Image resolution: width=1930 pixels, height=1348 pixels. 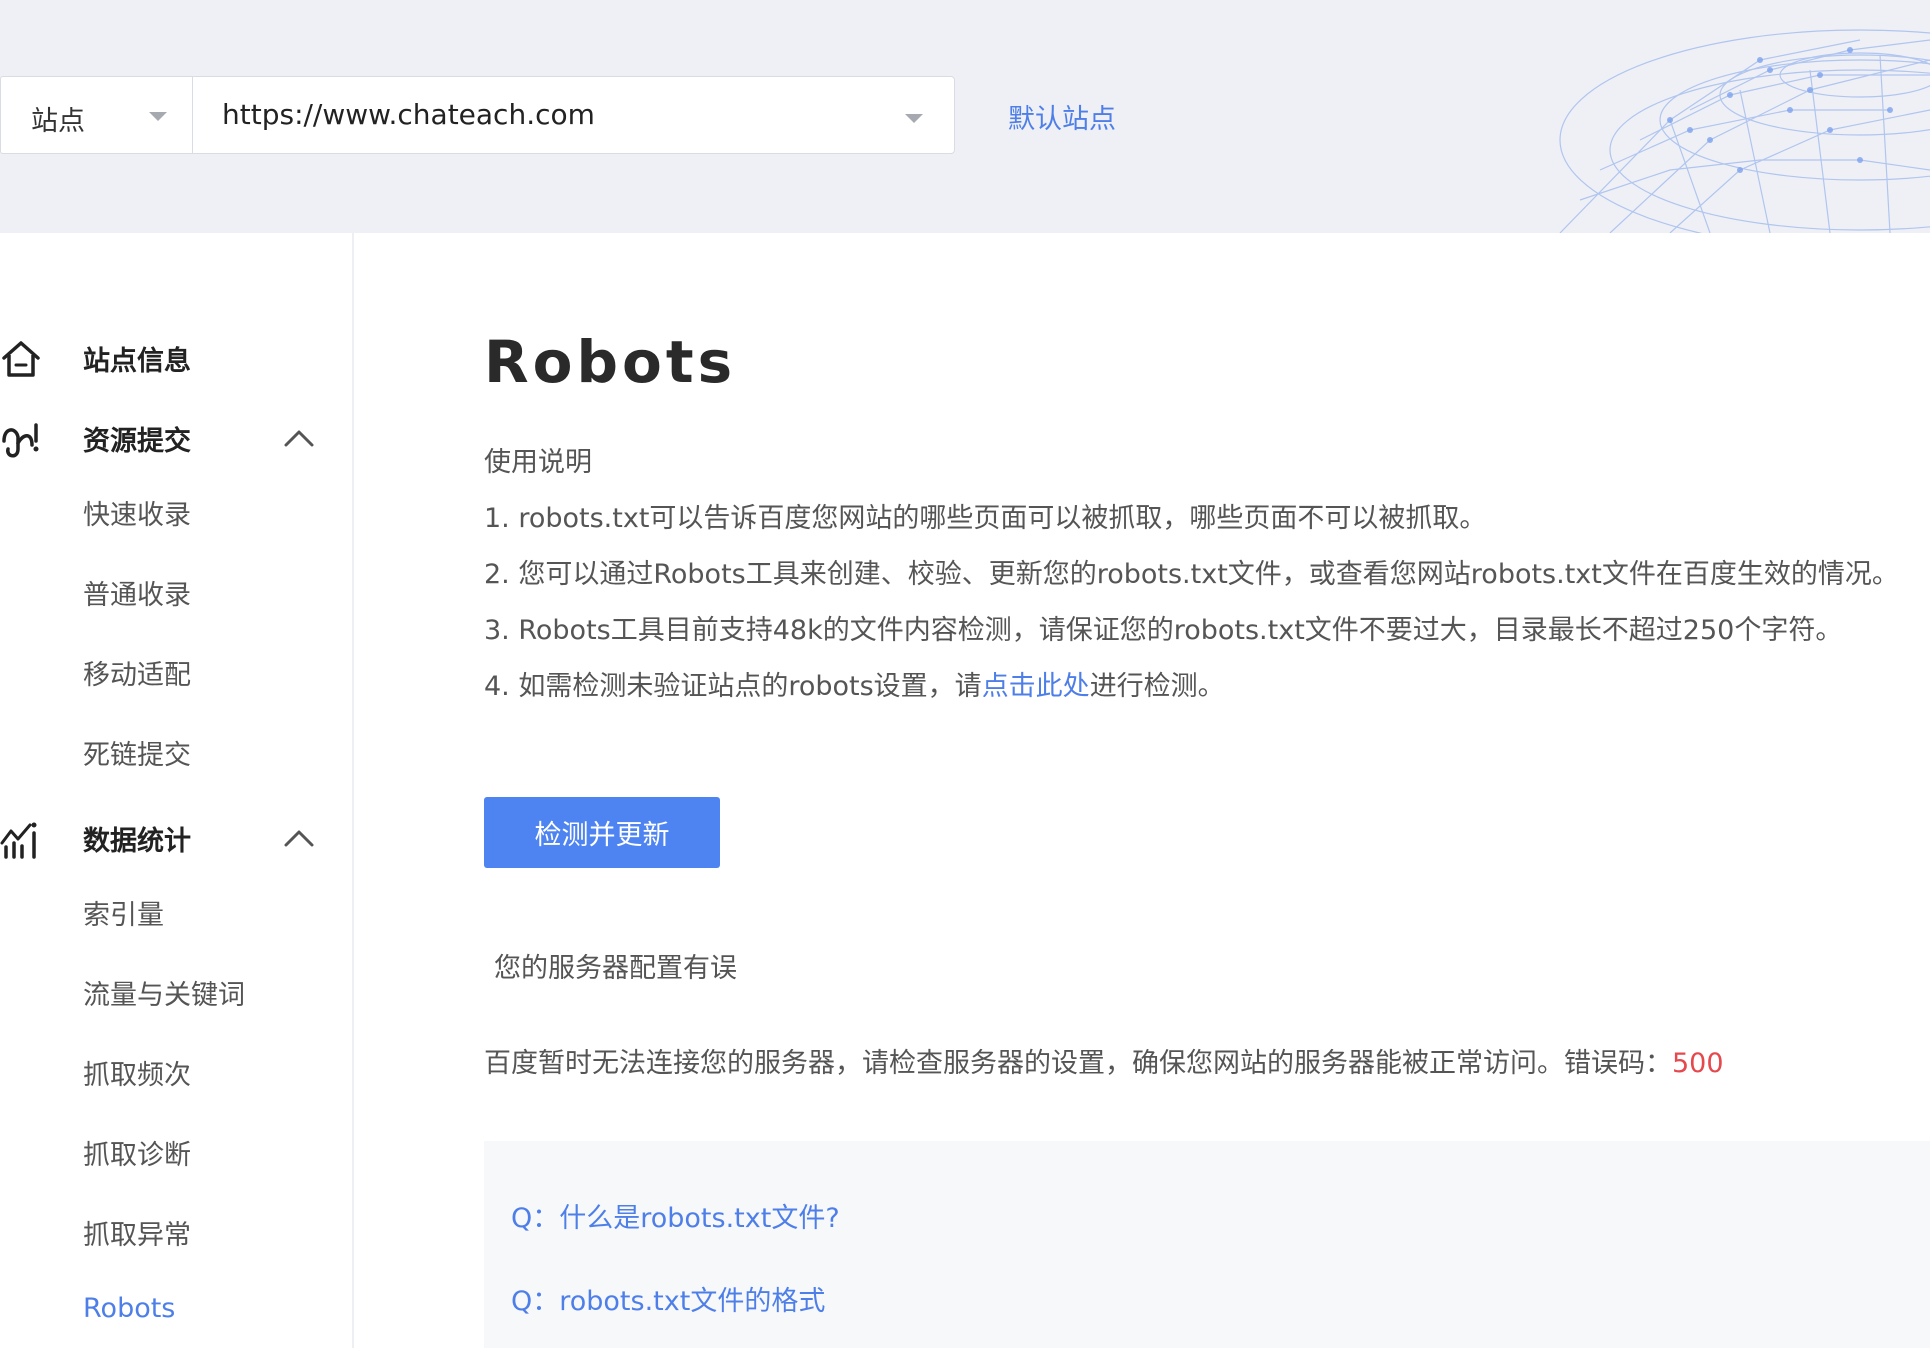 What do you see at coordinates (164, 992) in the screenshot?
I see `sidebar-item-traffic-keywords: 流量与关键词` at bounding box center [164, 992].